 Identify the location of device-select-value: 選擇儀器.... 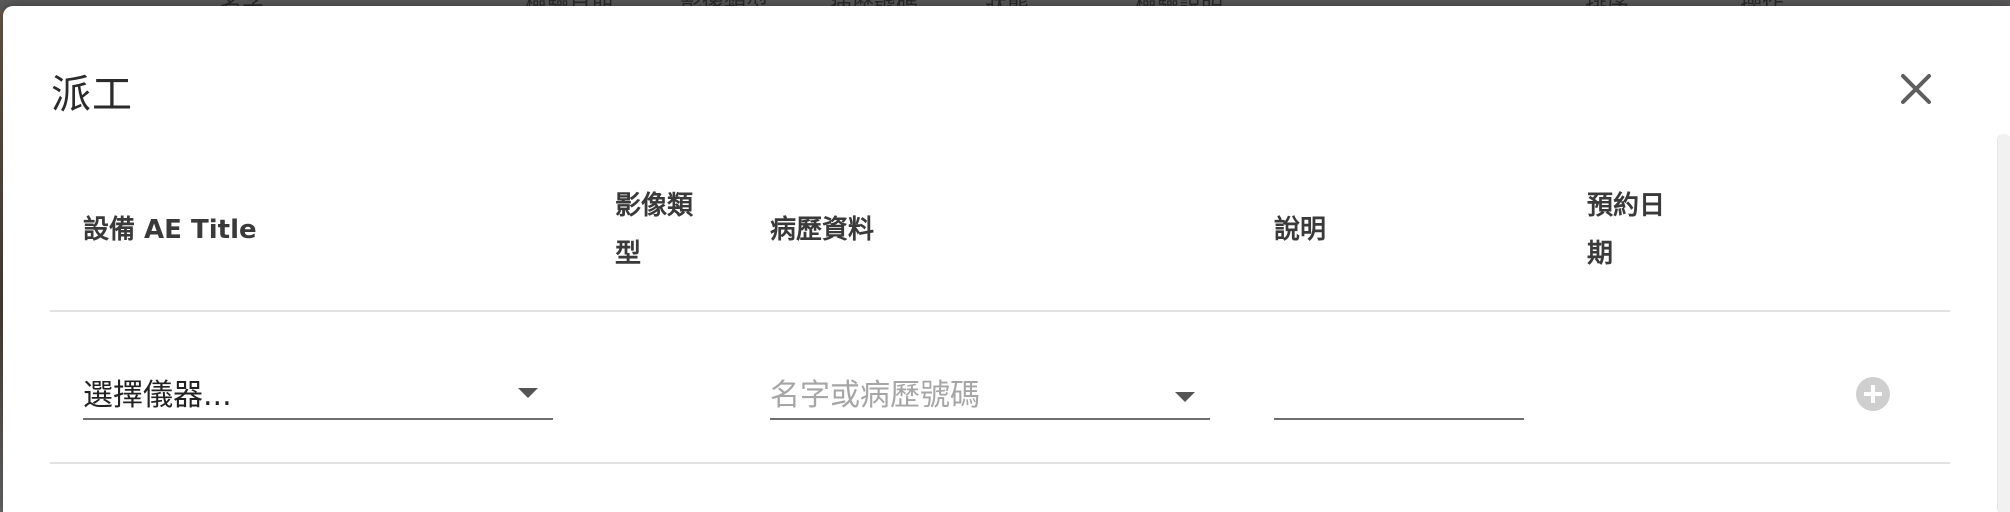
(157, 395).